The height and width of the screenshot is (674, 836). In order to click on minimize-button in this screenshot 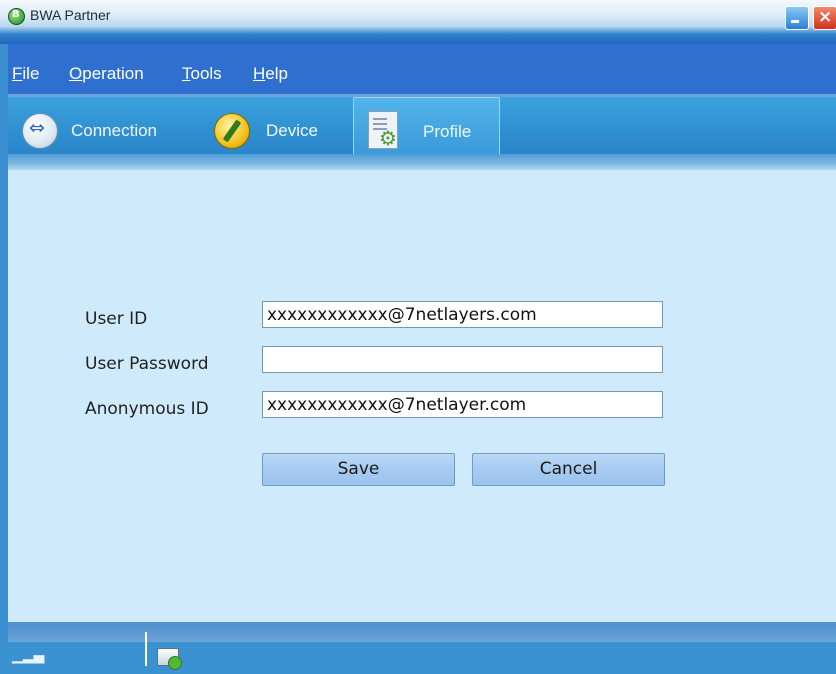, I will do `click(797, 18)`.